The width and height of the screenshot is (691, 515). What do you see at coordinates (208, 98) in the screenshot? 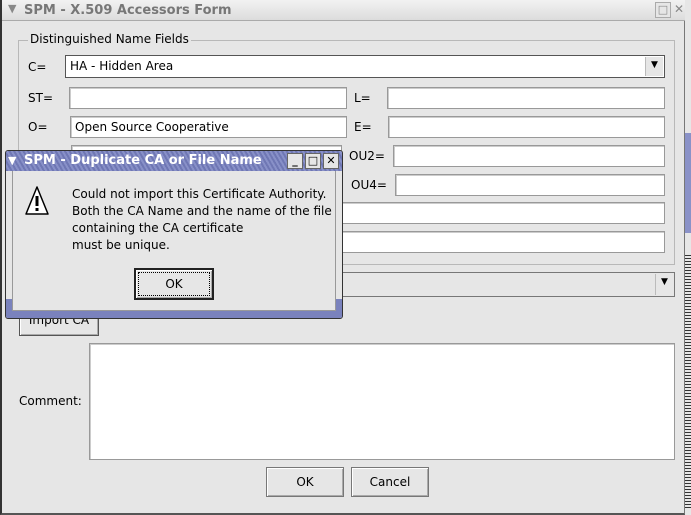
I see `st-input` at bounding box center [208, 98].